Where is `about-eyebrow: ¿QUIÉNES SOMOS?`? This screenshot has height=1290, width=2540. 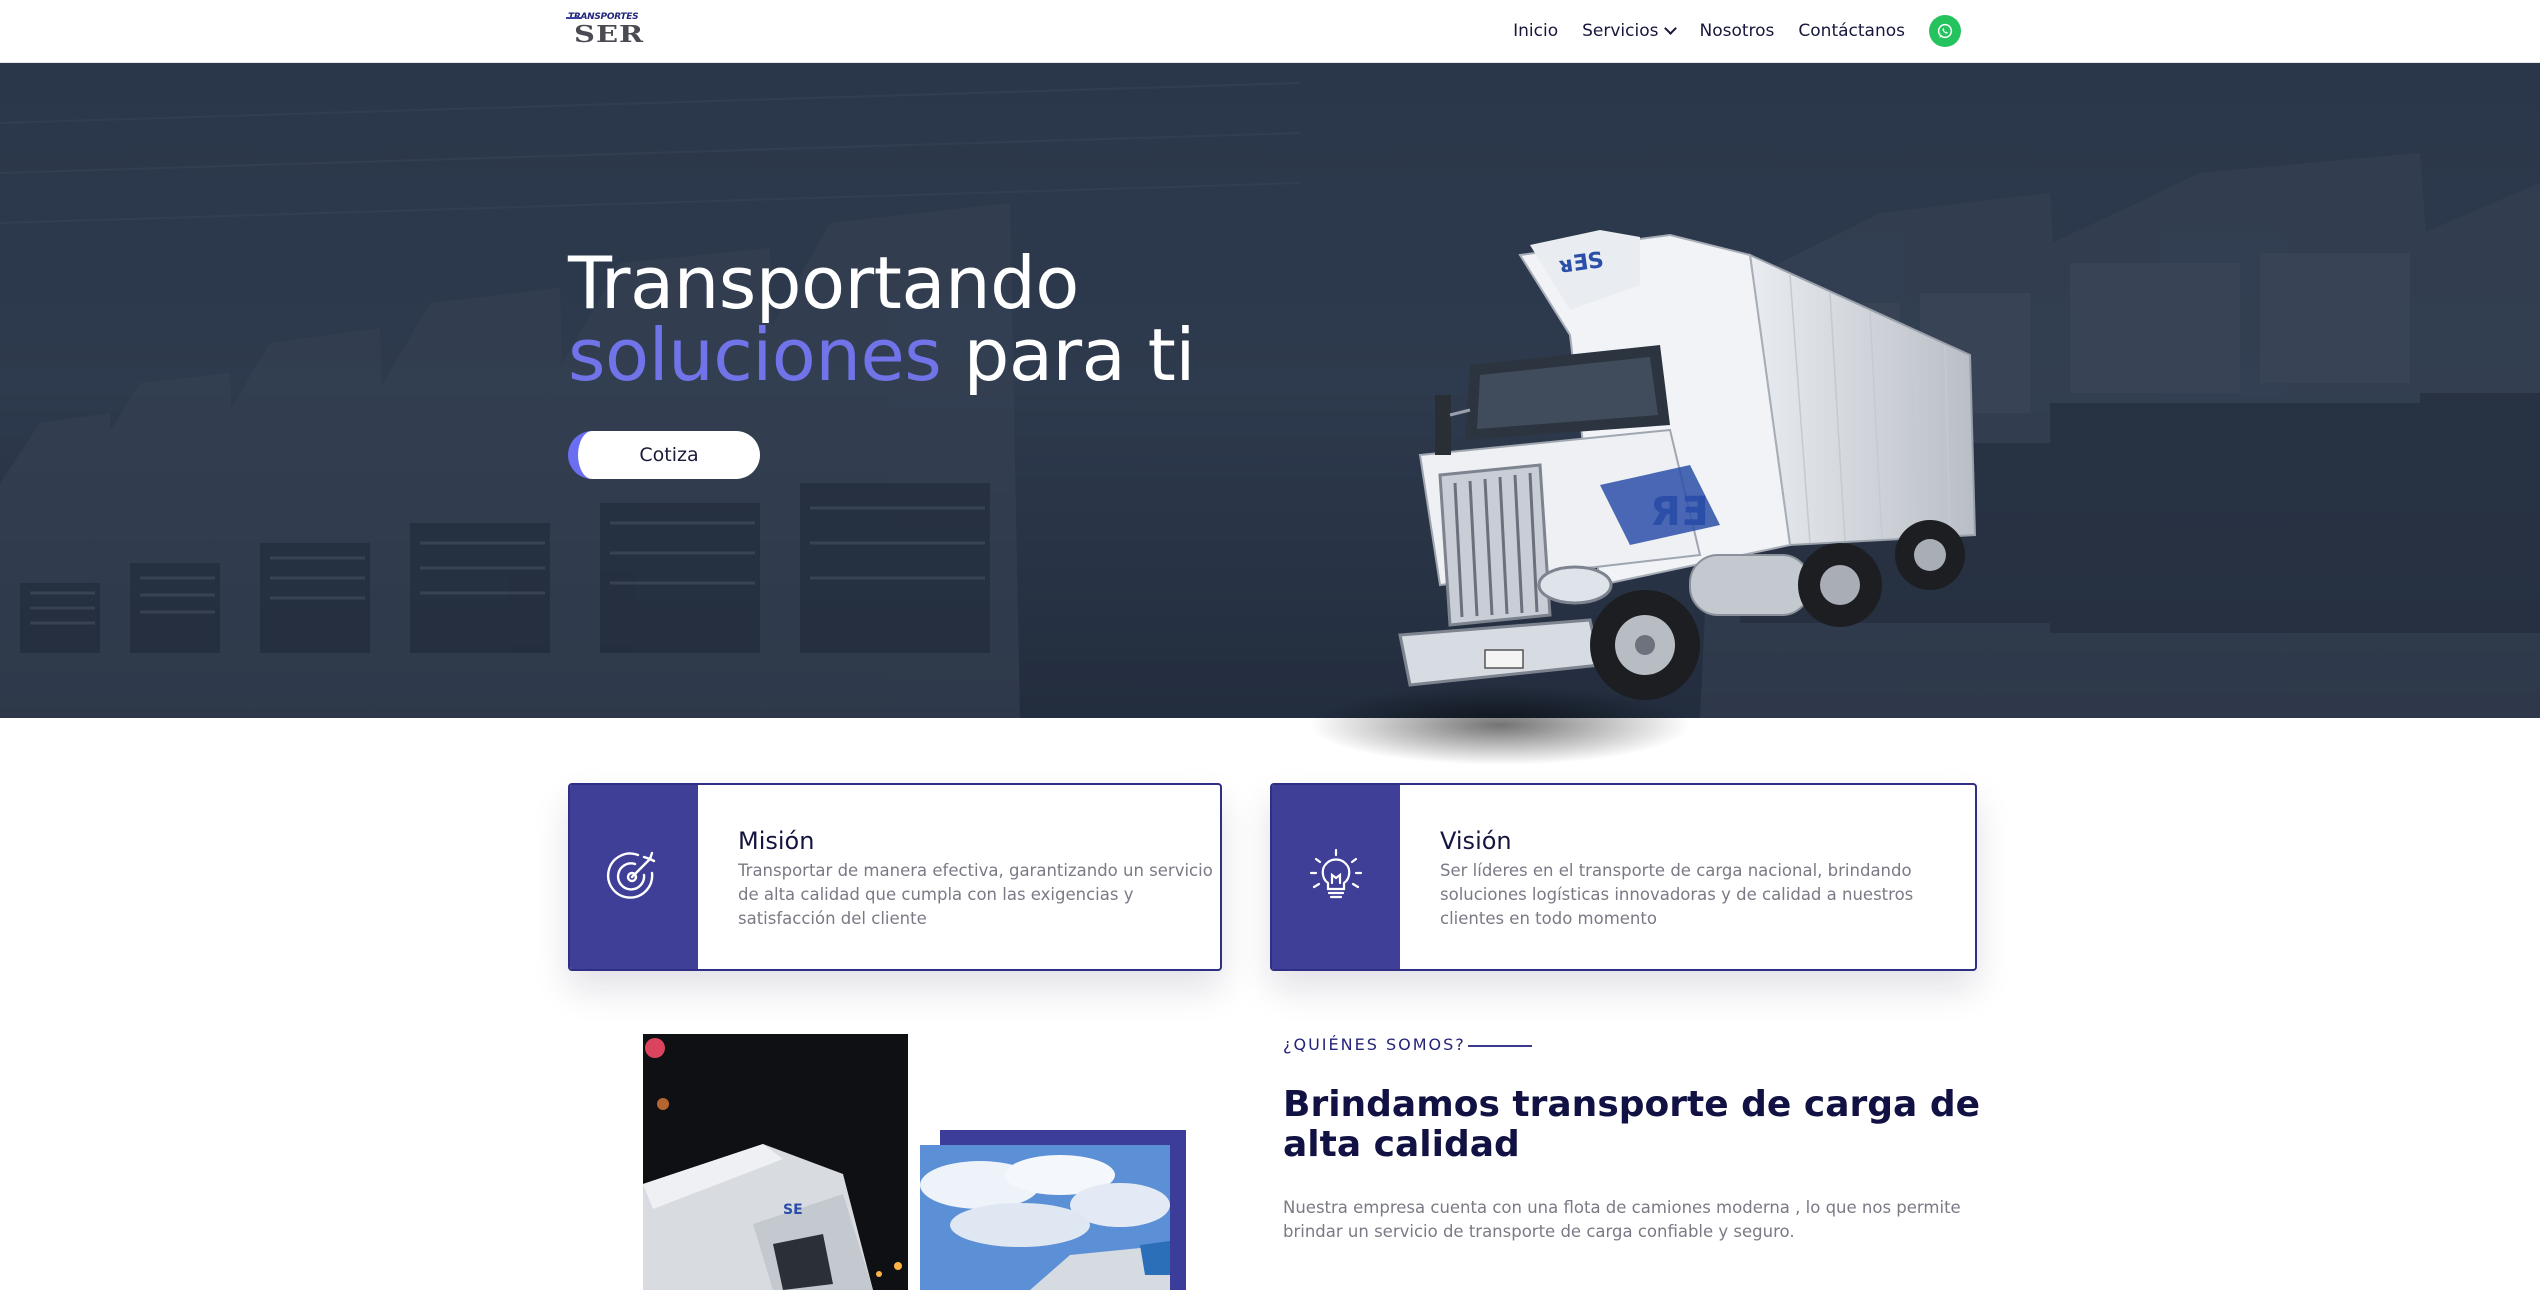
about-eyebrow: ¿QUIÉNES SOMOS? is located at coordinates (1374, 1044).